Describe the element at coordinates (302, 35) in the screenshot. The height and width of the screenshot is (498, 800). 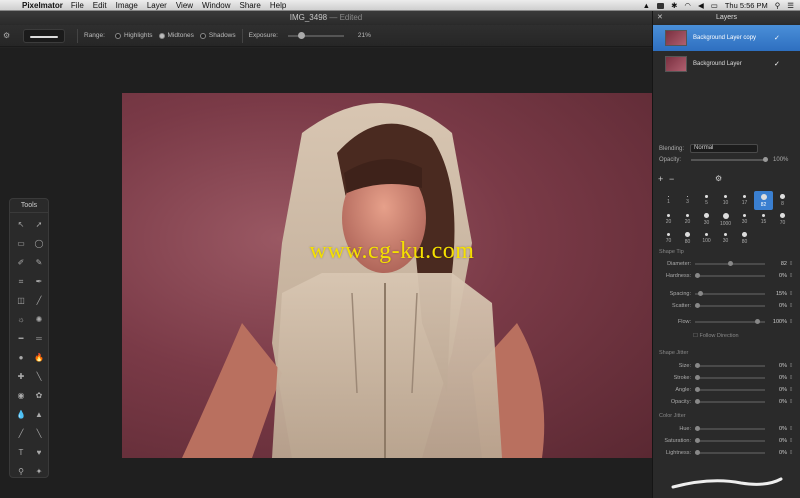
I see `exposure-slider-knob` at that location.